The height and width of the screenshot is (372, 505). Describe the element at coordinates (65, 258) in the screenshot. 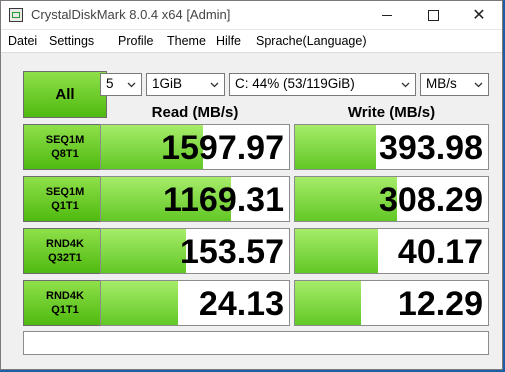

I see `test-params: Q32T1` at that location.